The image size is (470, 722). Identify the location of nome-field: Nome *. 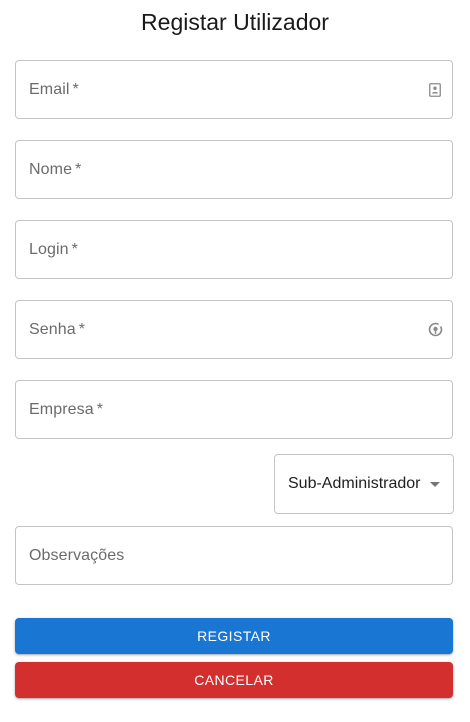
(234, 169).